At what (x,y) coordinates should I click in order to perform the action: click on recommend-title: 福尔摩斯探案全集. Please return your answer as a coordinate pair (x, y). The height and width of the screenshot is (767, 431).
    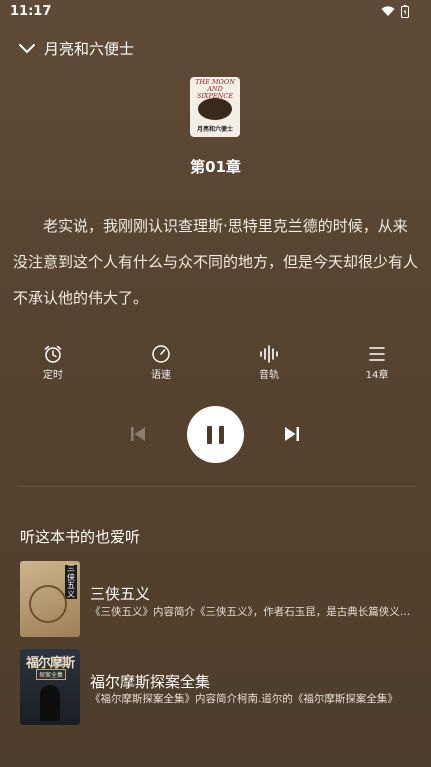
    Looking at the image, I should click on (150, 682).